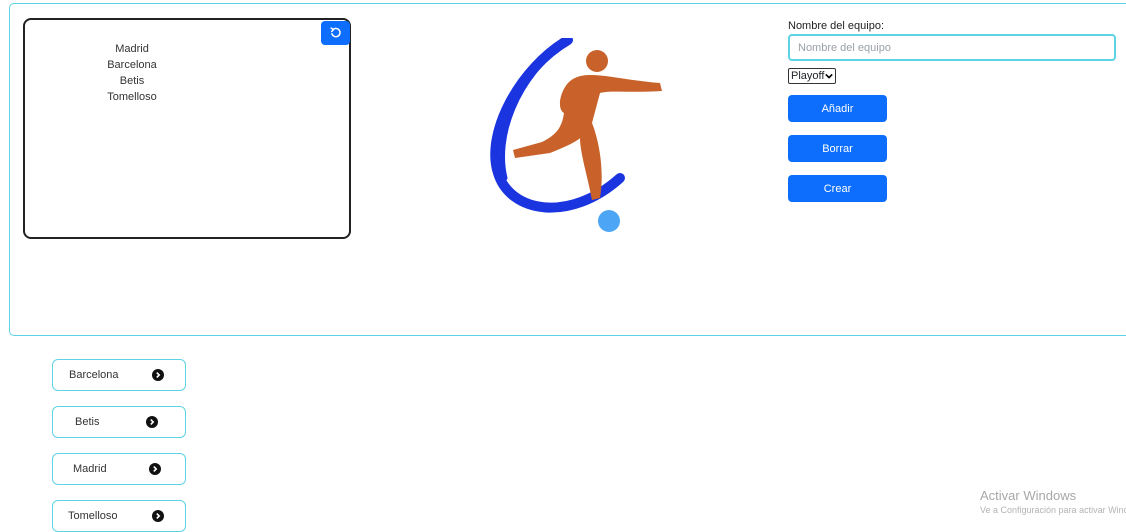  I want to click on team-list-item: Tomelloso, so click(132, 97).